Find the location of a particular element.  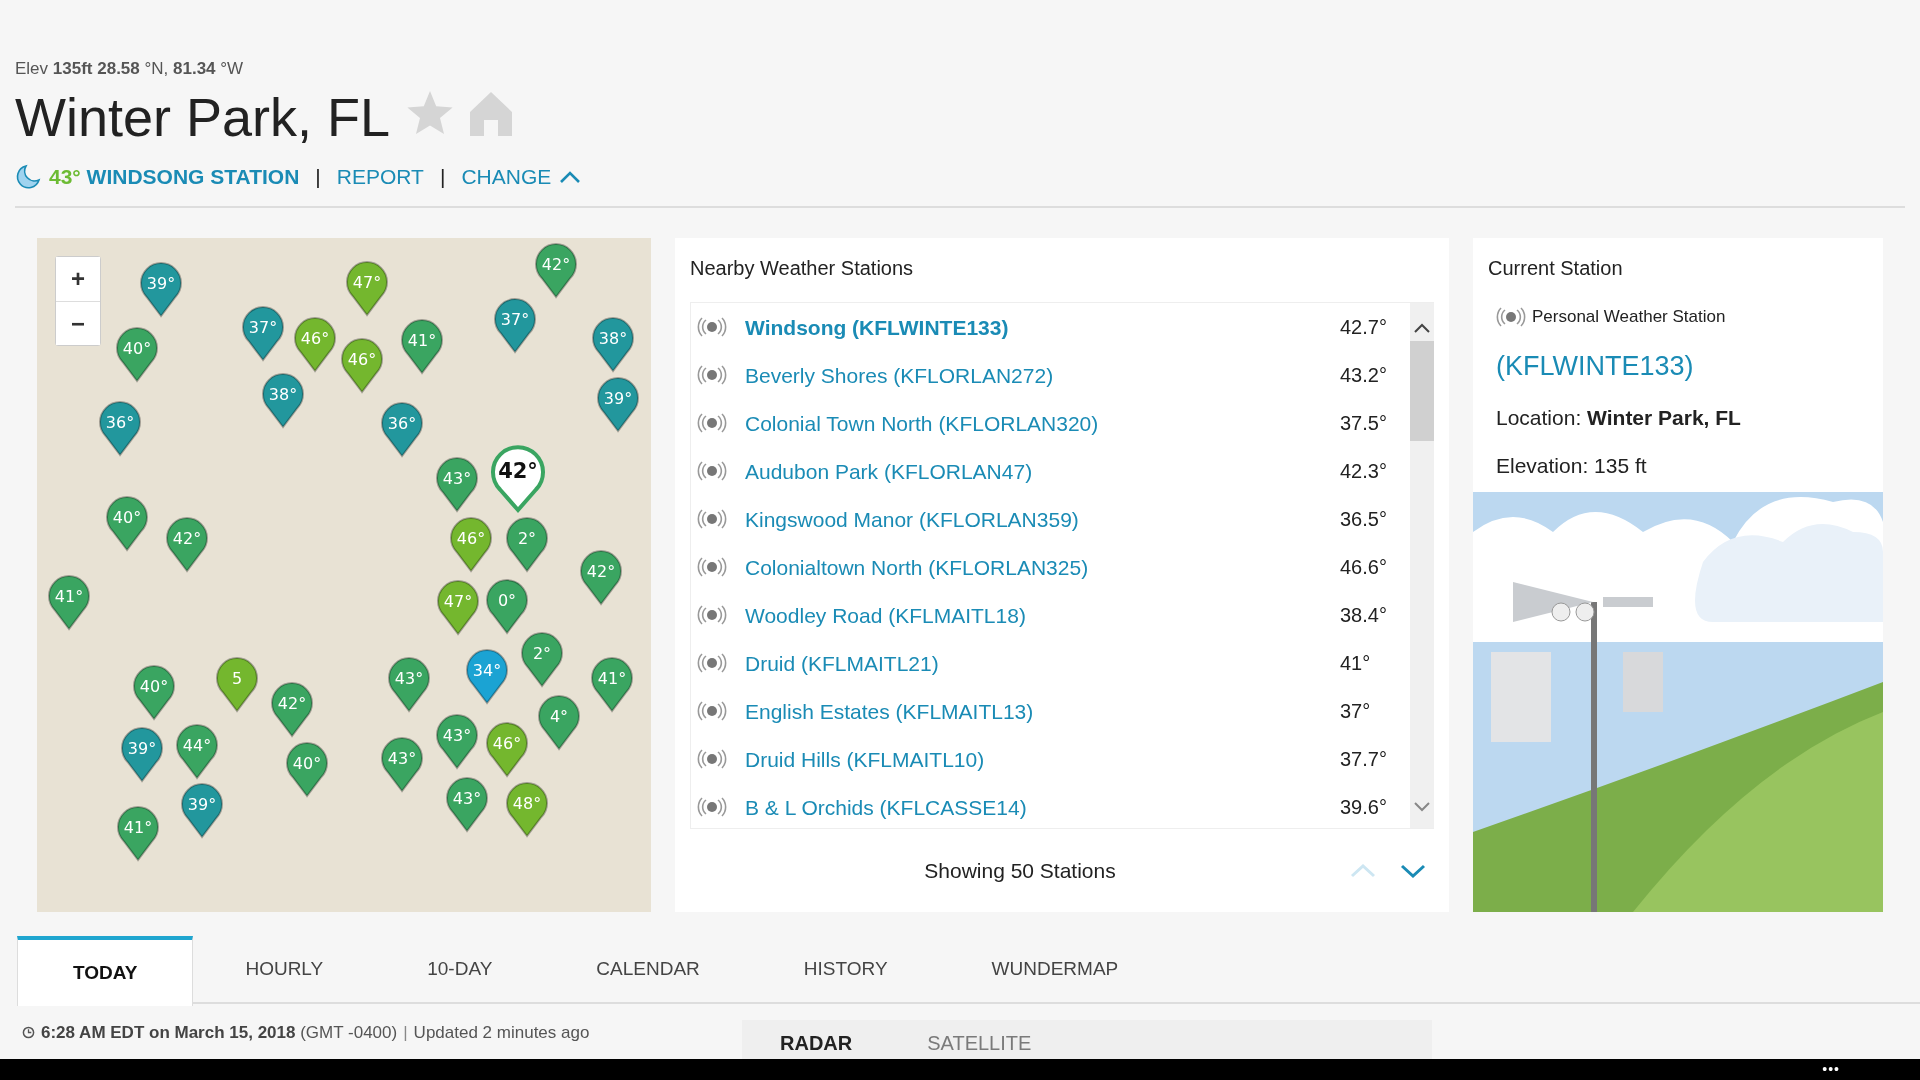

selected-map-pin: 42° is located at coordinates (518, 478).